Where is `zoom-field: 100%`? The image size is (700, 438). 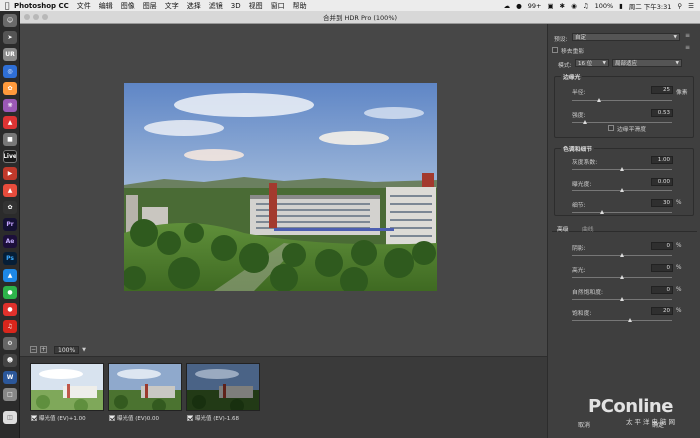 zoom-field: 100% is located at coordinates (67, 349).